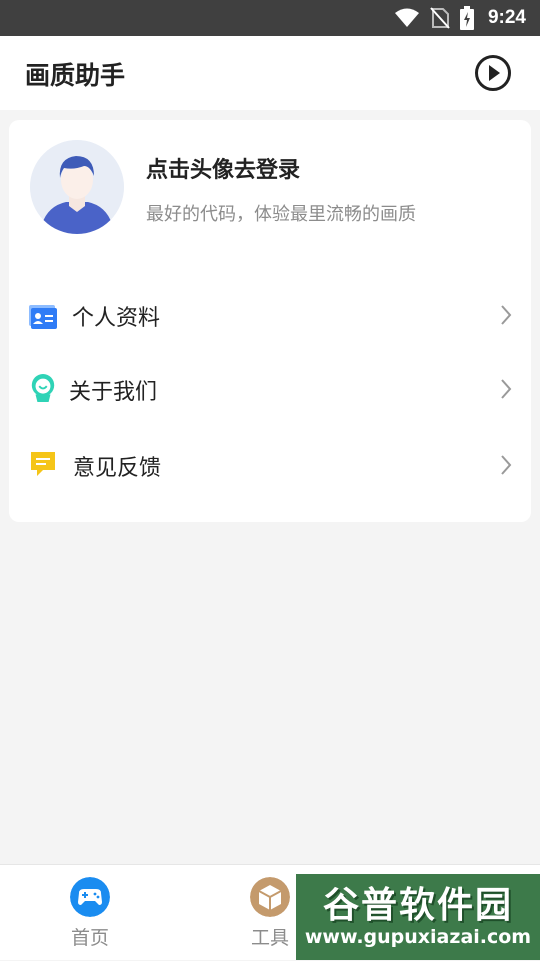  Describe the element at coordinates (270, 897) in the screenshot. I see `box-icon` at that location.